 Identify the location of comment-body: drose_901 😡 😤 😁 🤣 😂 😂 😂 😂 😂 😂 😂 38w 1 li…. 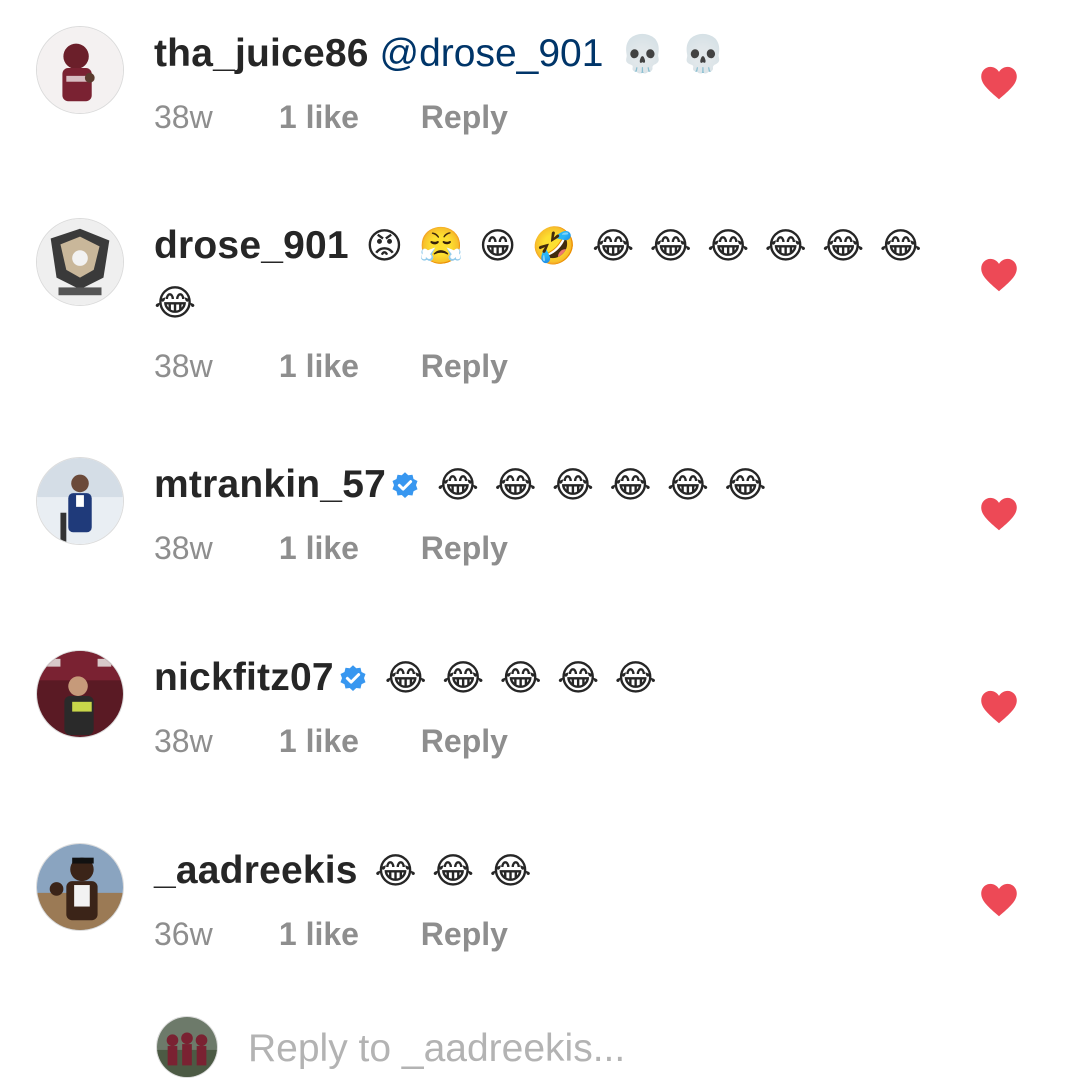
(544, 302).